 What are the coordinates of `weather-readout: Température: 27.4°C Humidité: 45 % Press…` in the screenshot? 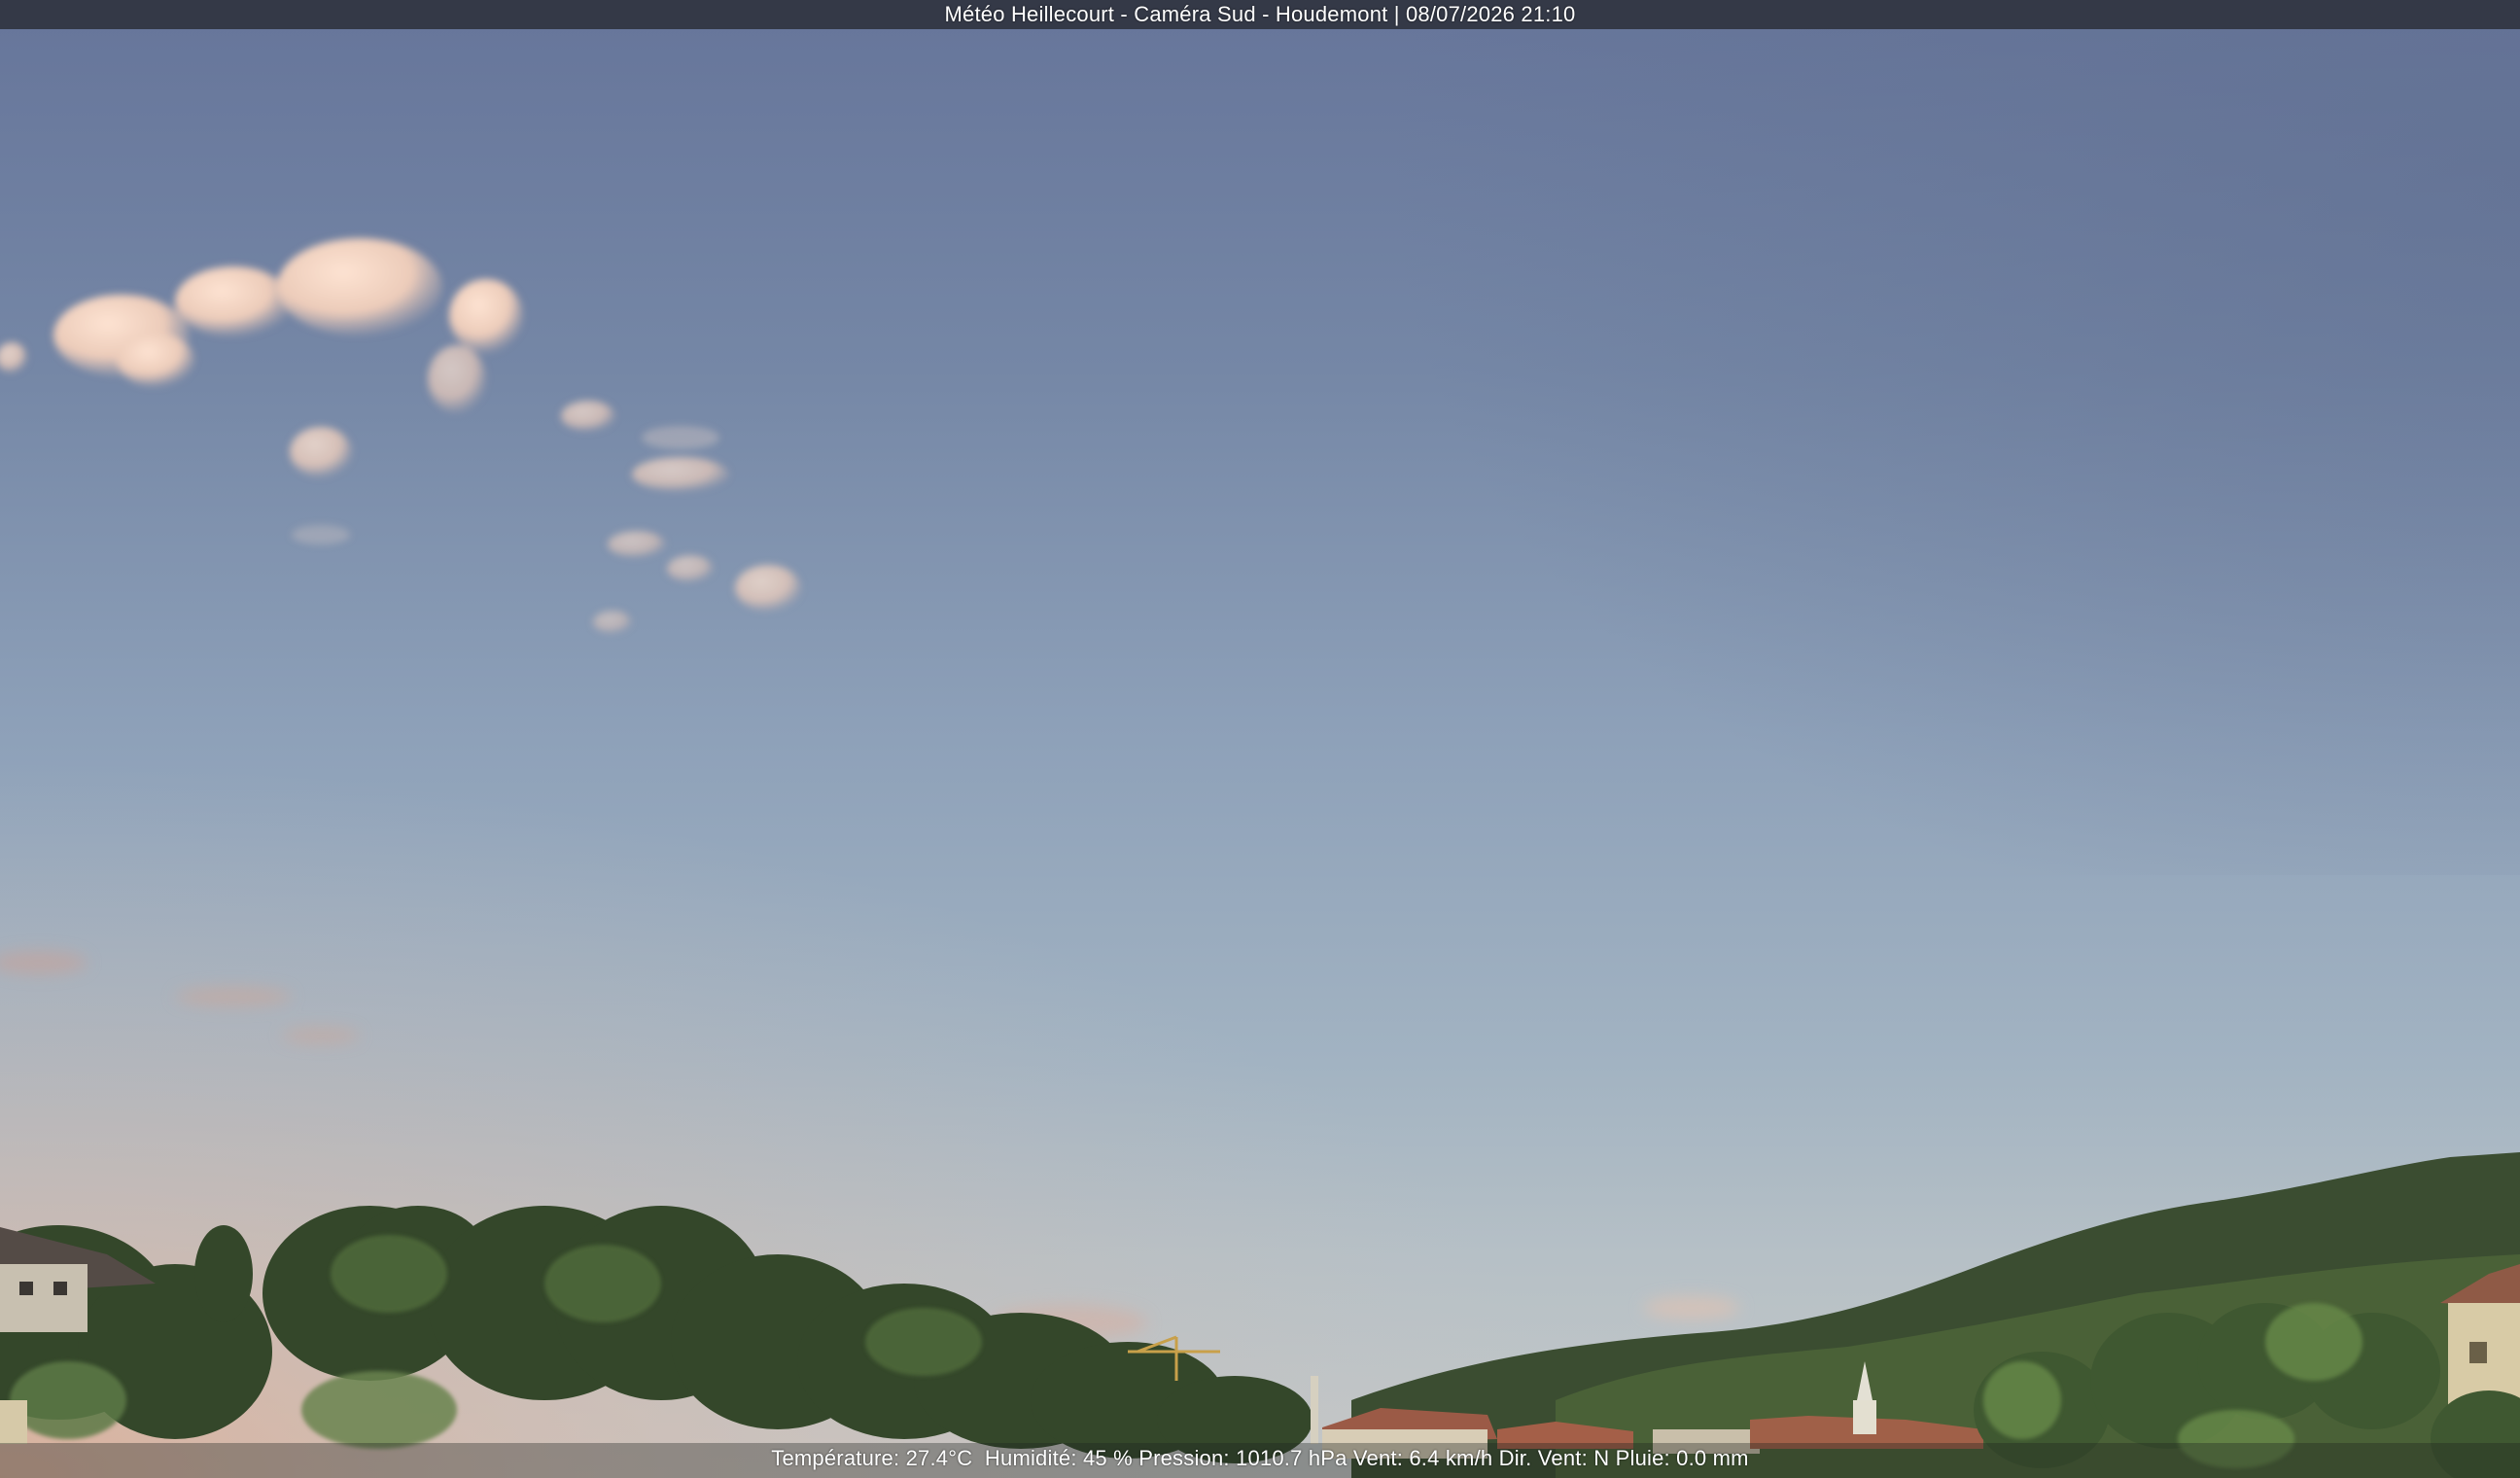 It's located at (1260, 1460).